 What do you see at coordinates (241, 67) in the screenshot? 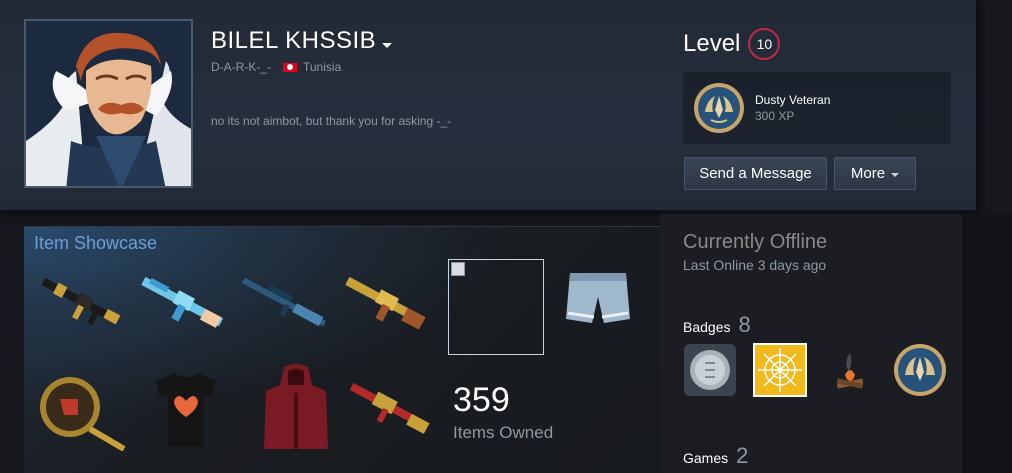
I see `persona-alias: D-A-R-K-_-` at bounding box center [241, 67].